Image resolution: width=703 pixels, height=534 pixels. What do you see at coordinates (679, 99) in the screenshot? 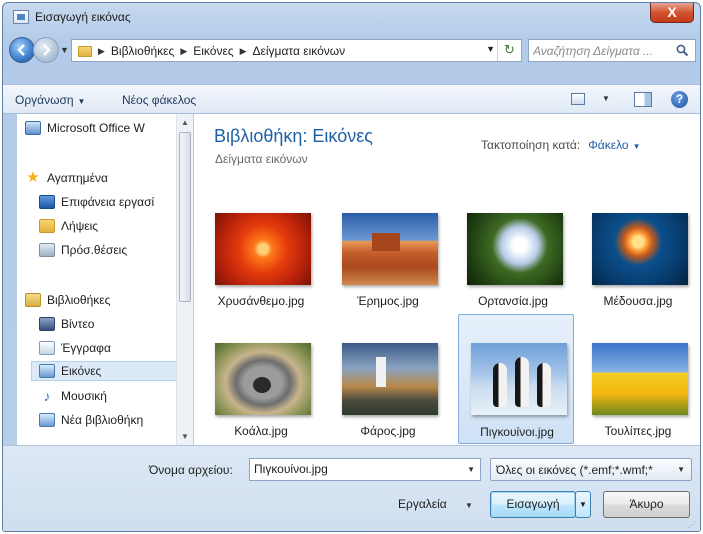
I see `help-icon: ?` at bounding box center [679, 99].